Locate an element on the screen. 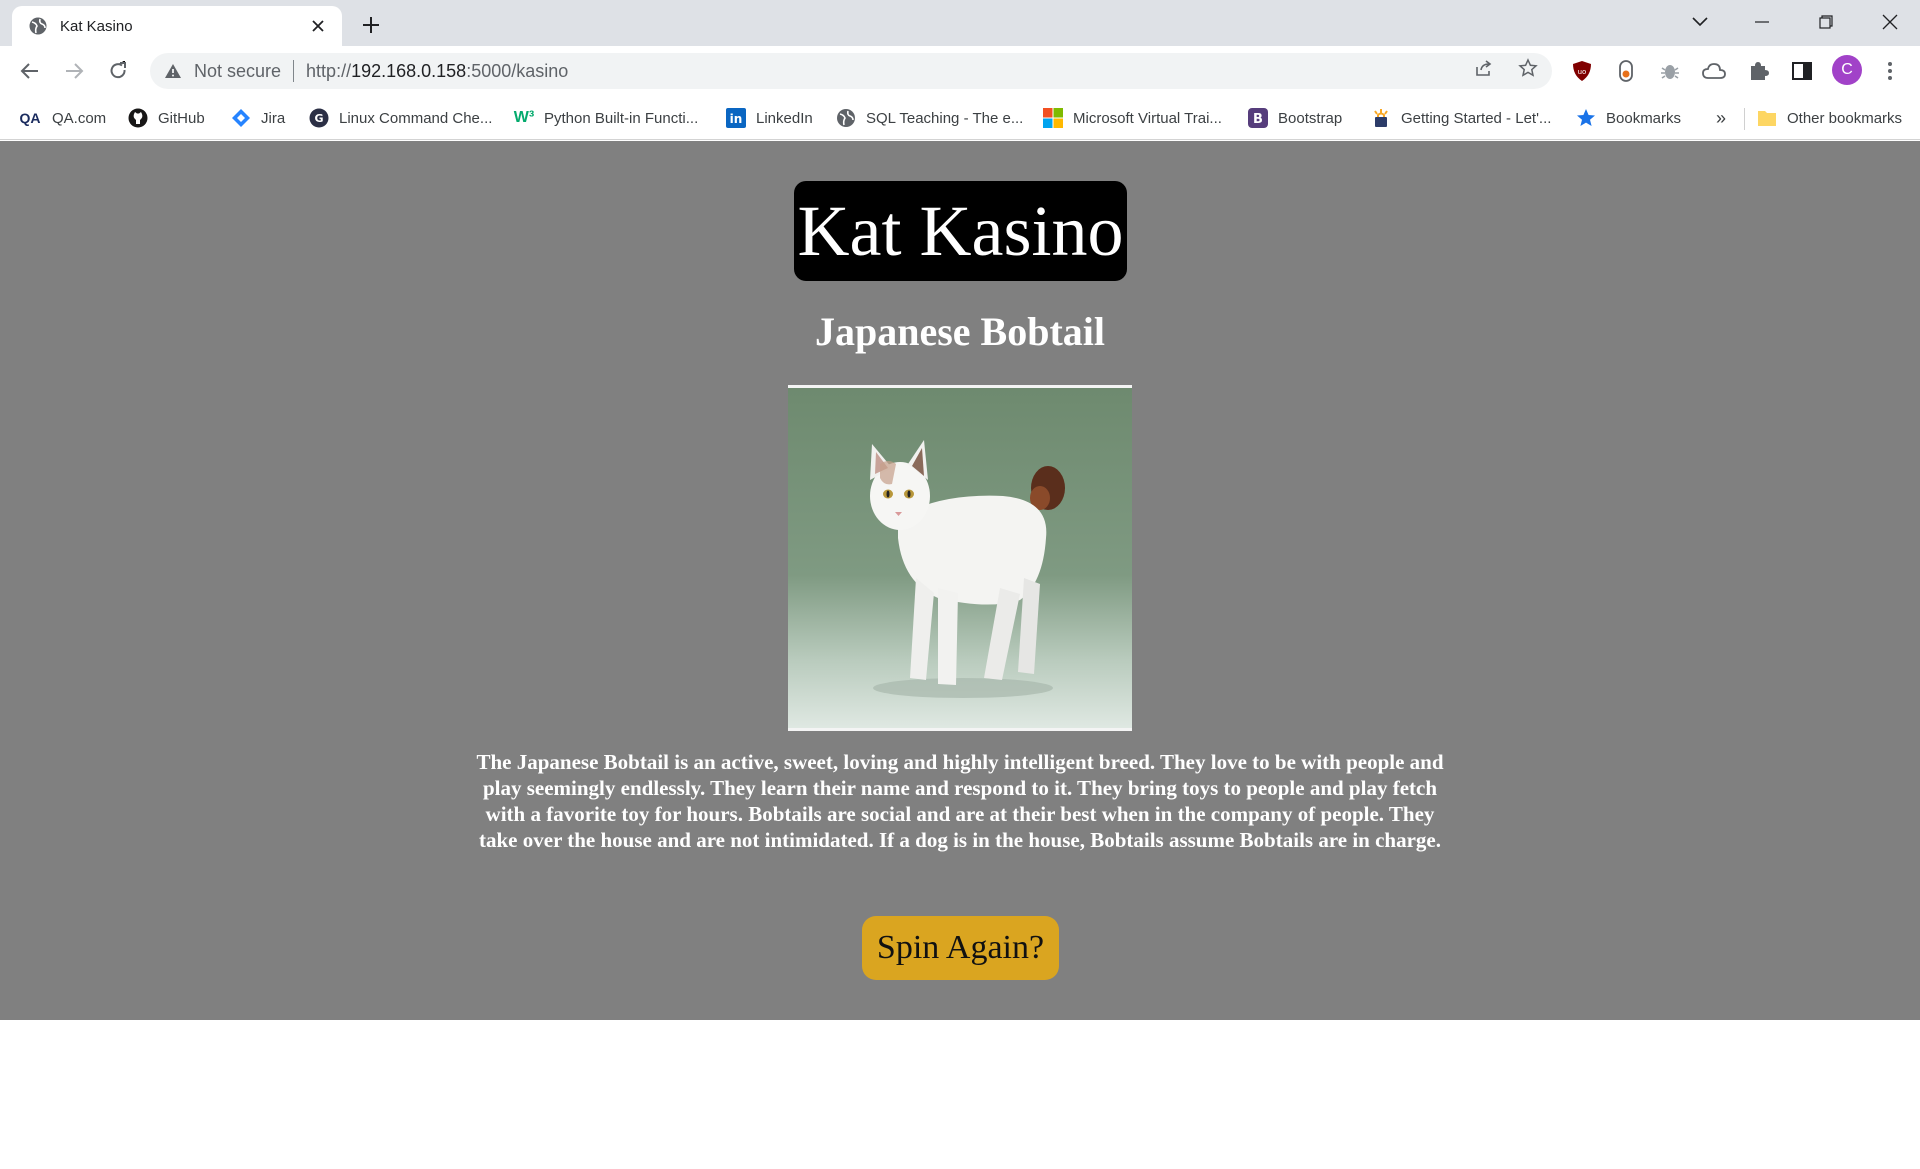 This screenshot has height=1169, width=1920. kebab-menu-icon is located at coordinates (1890, 71).